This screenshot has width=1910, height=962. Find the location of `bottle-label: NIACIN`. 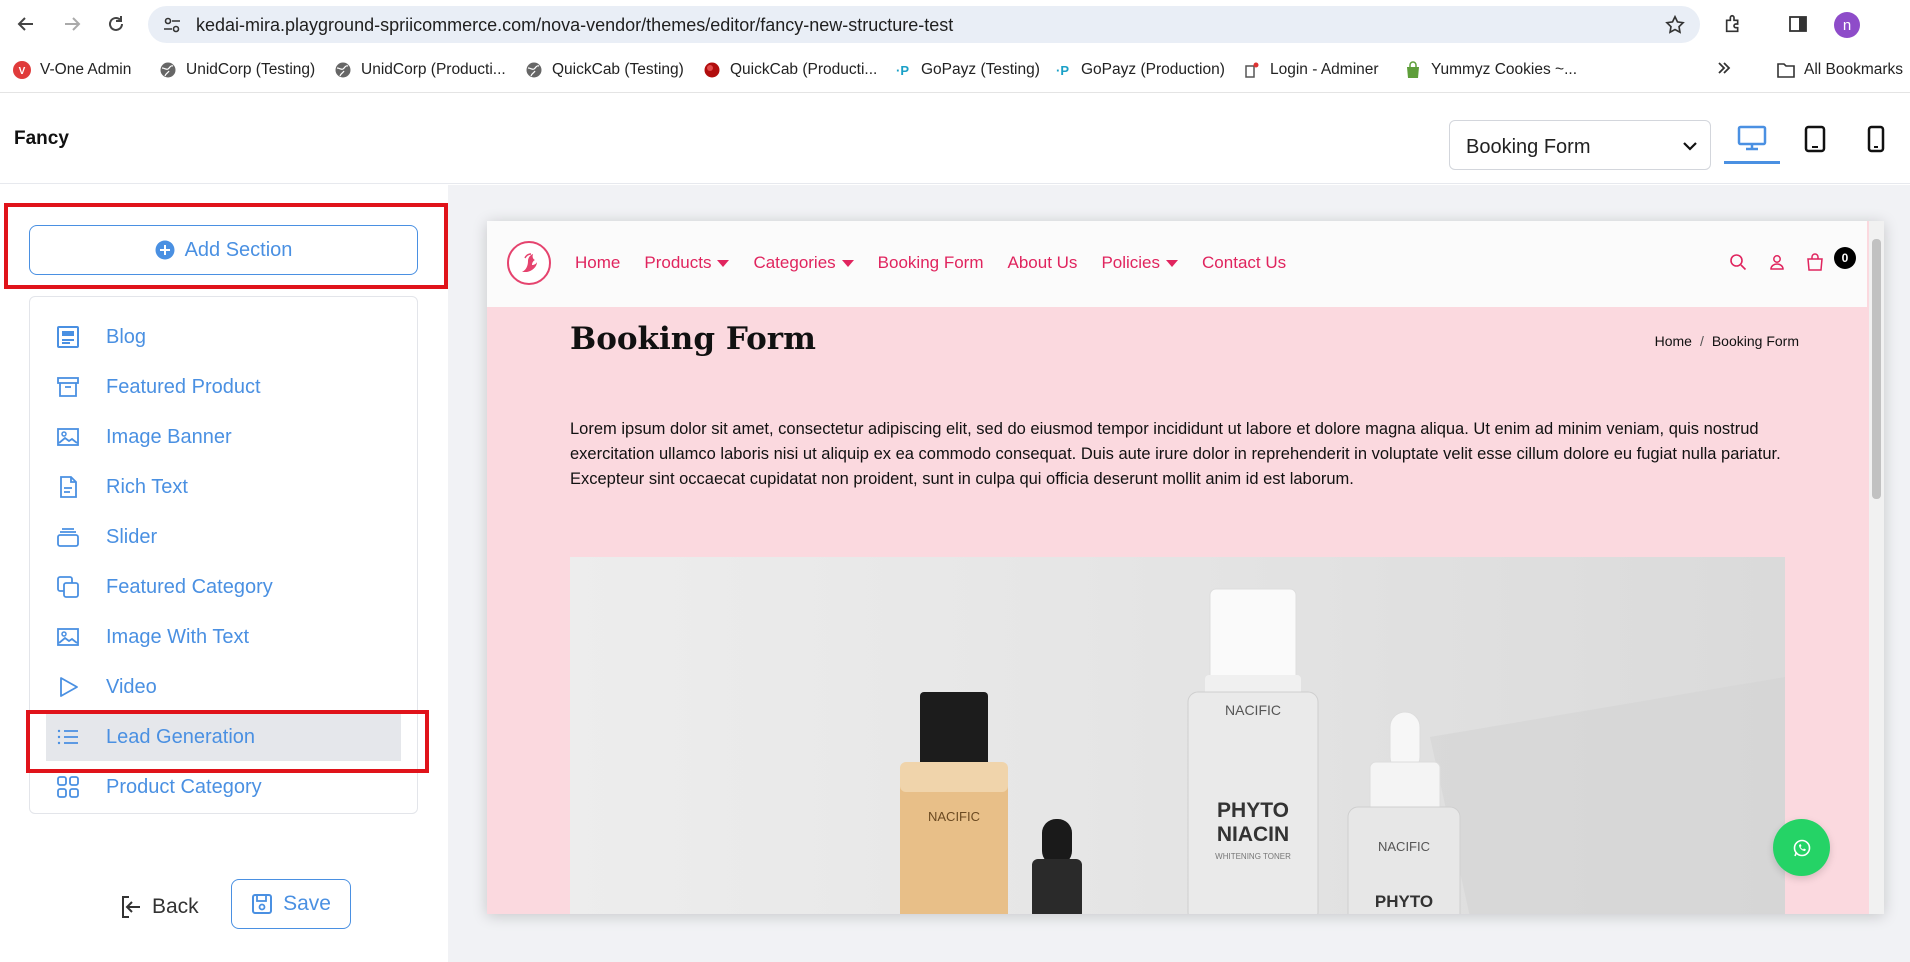

bottle-label: NIACIN is located at coordinates (1253, 834).